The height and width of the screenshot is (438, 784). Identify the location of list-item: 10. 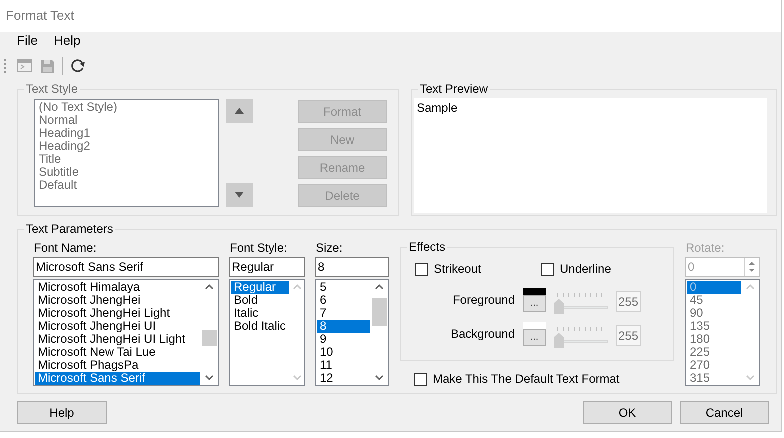
(343, 352).